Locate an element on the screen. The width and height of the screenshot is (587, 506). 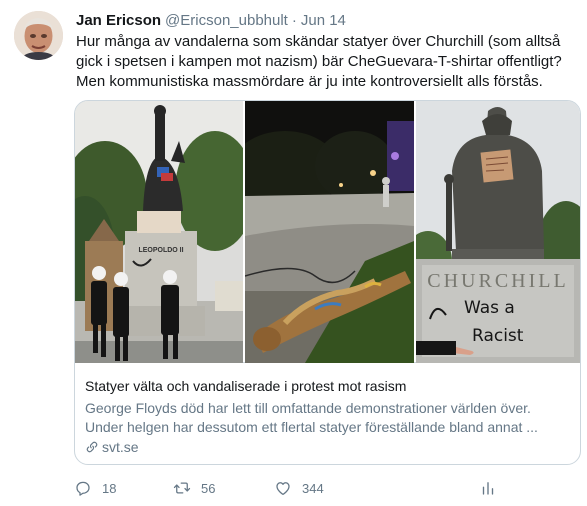
retweet-button: 56 is located at coordinates (194, 488).